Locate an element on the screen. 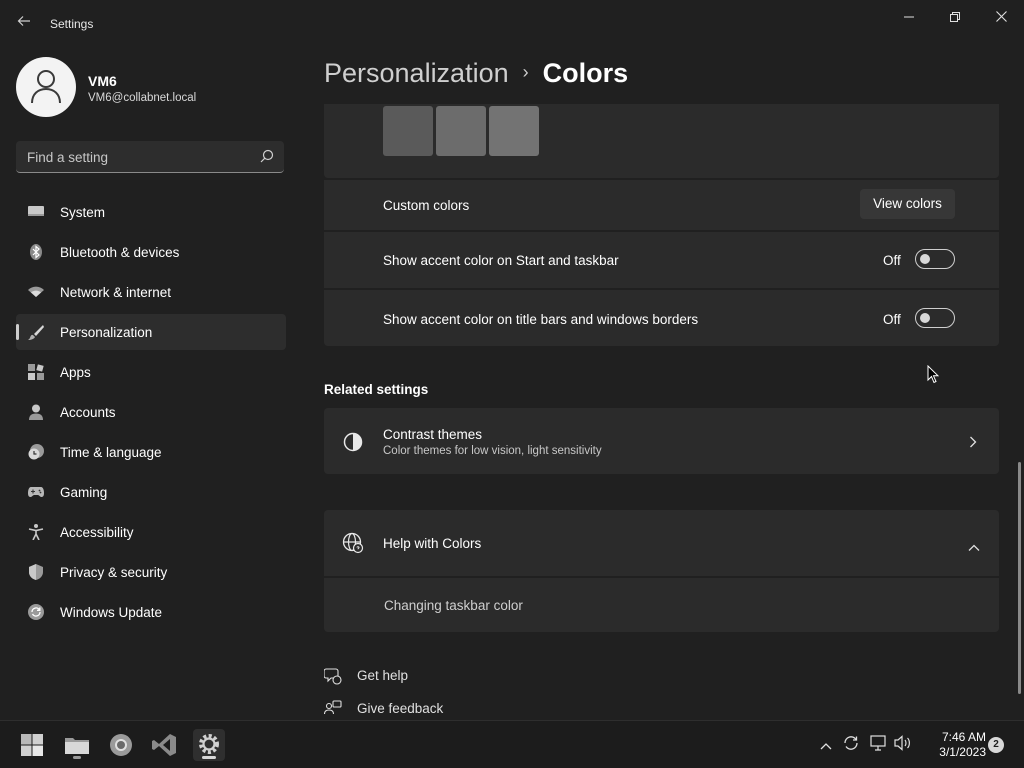  chevron-right-icon is located at coordinates (973, 444).